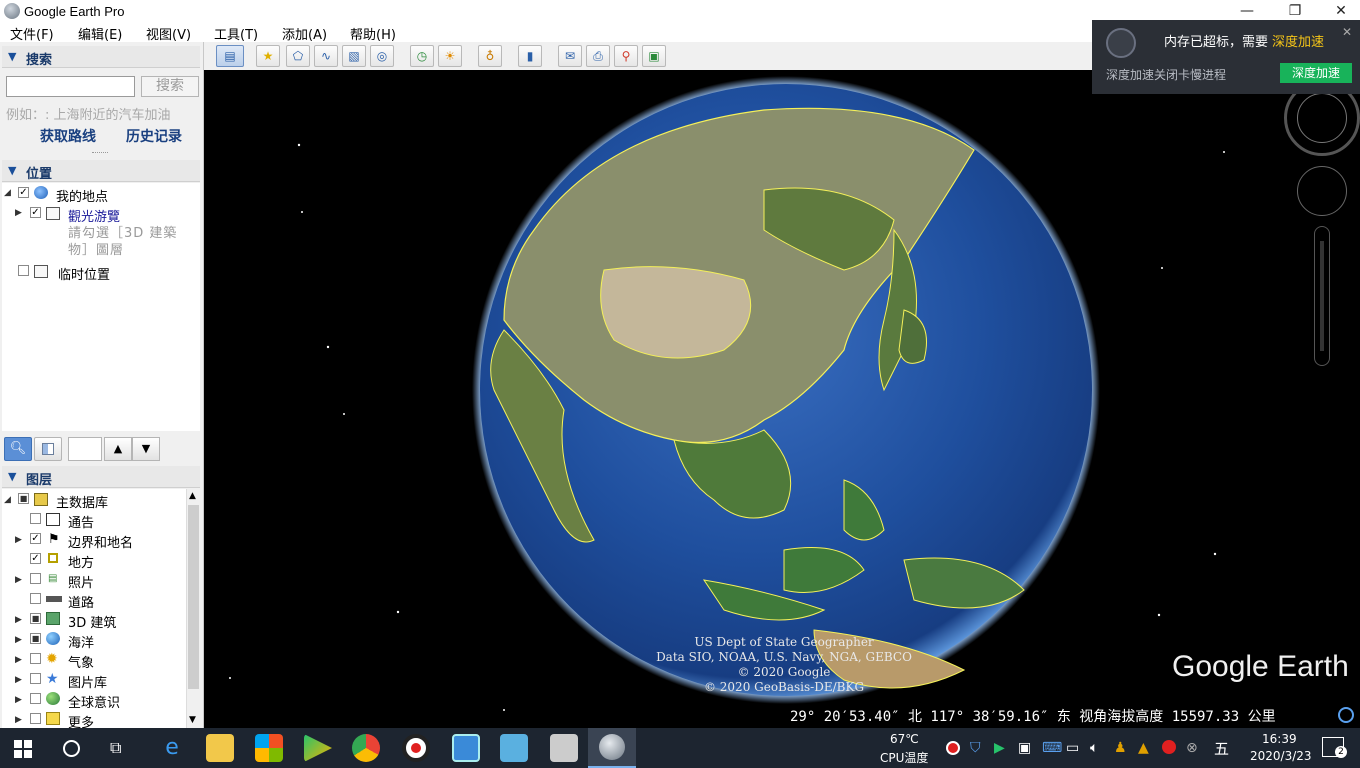 Image resolution: width=1360 pixels, height=768 pixels. I want to click on menu-tools: 工具(T), so click(236, 33).